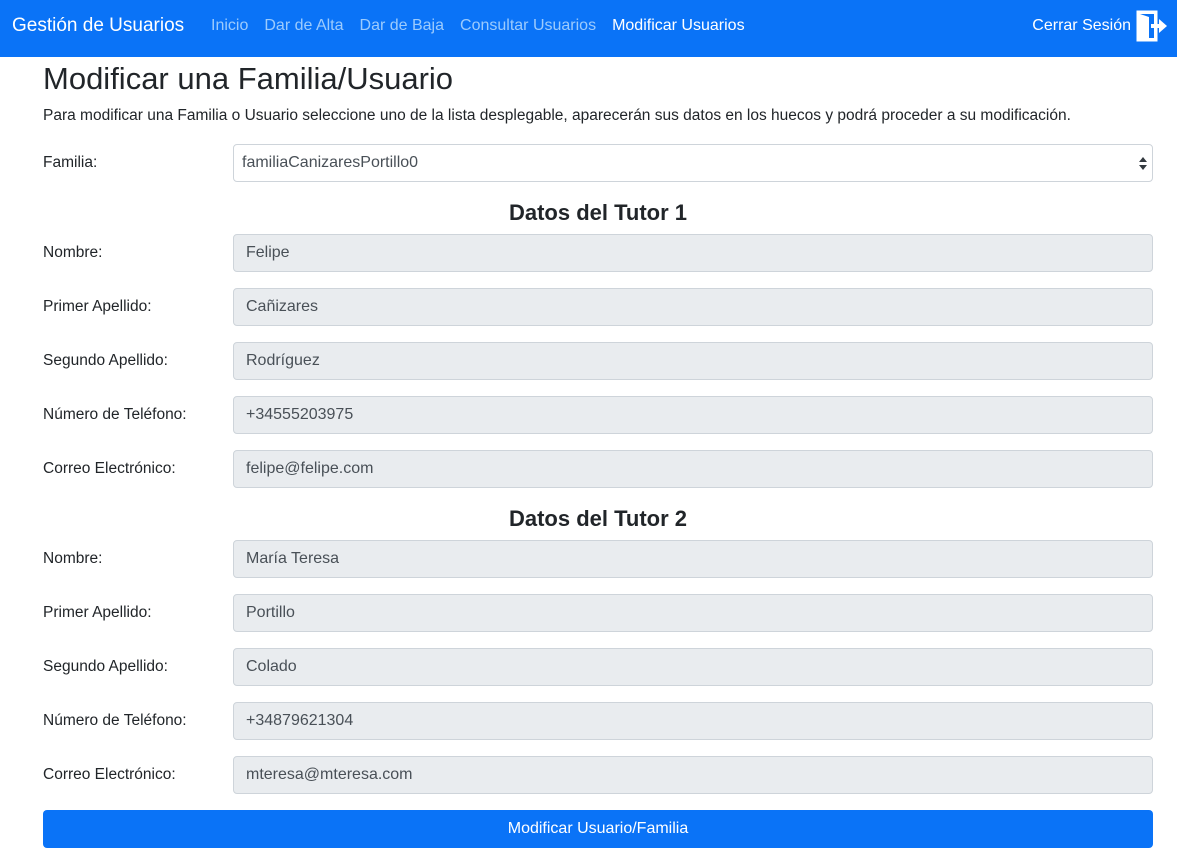  I want to click on page-title: Modificar una Familia/Usuario, so click(248, 78).